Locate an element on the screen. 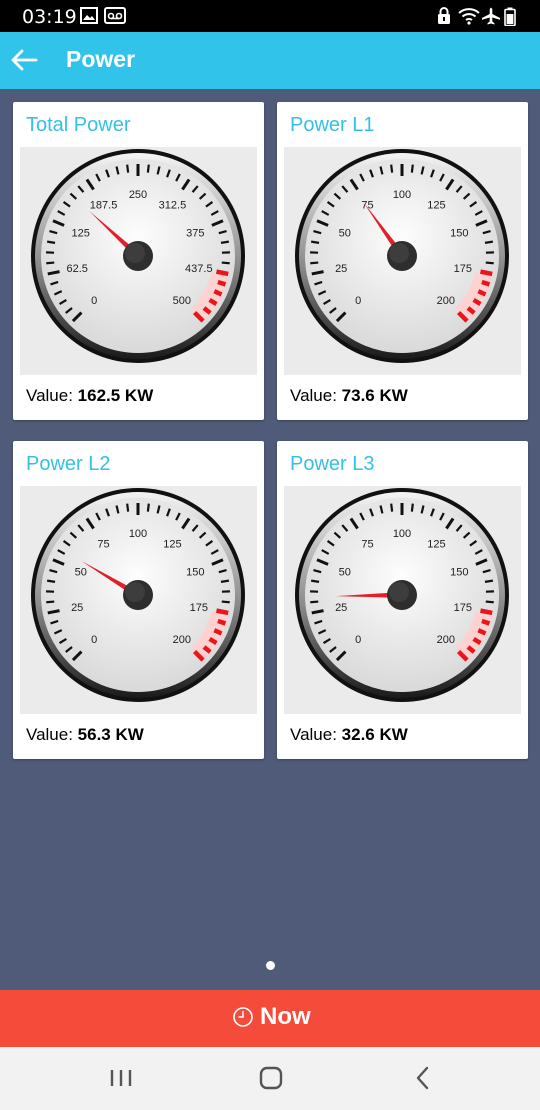  gauge-scale-label: 62.5 is located at coordinates (76, 269).